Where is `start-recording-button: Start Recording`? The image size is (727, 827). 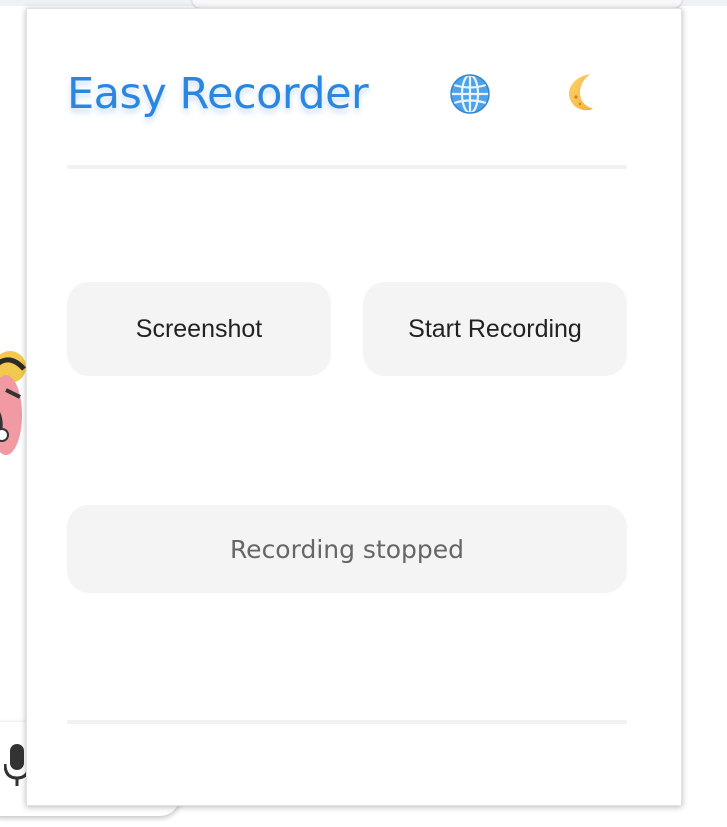
start-recording-button: Start Recording is located at coordinates (495, 329).